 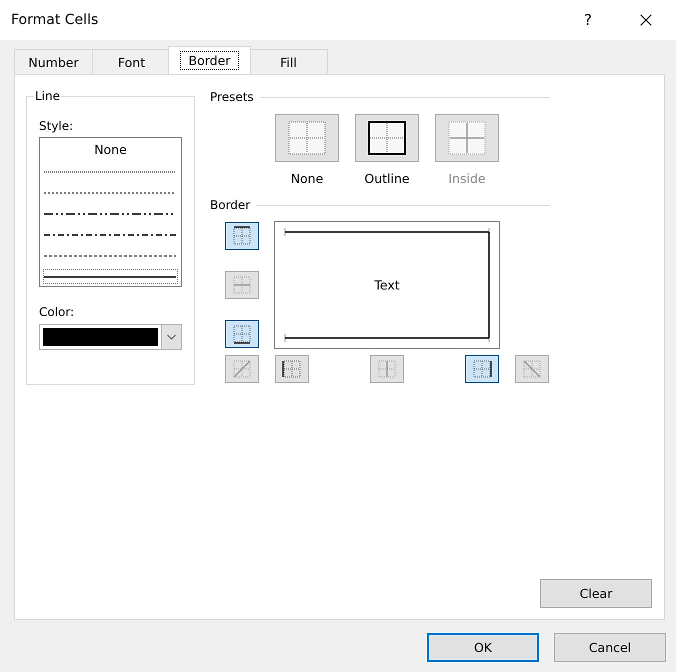 I want to click on color-dropdown, so click(x=110, y=337).